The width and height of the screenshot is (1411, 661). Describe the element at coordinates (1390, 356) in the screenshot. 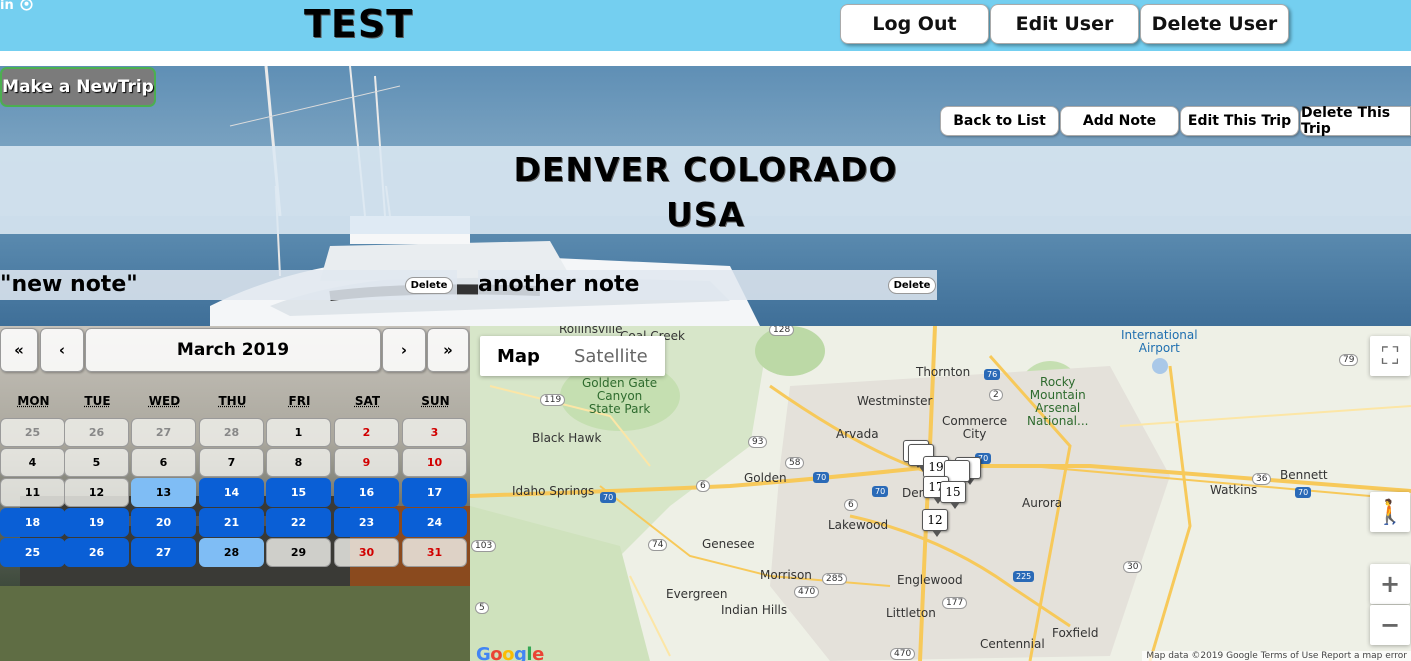

I see `fullscreen-icon: ⛶` at that location.